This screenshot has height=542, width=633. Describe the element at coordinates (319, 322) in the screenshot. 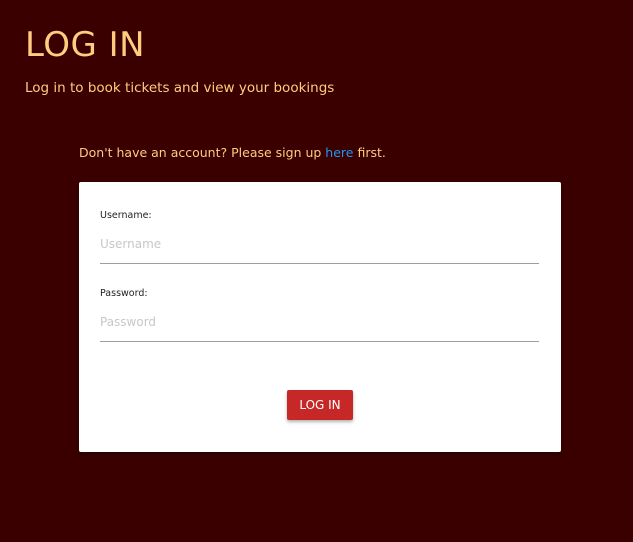

I see `password-input` at that location.